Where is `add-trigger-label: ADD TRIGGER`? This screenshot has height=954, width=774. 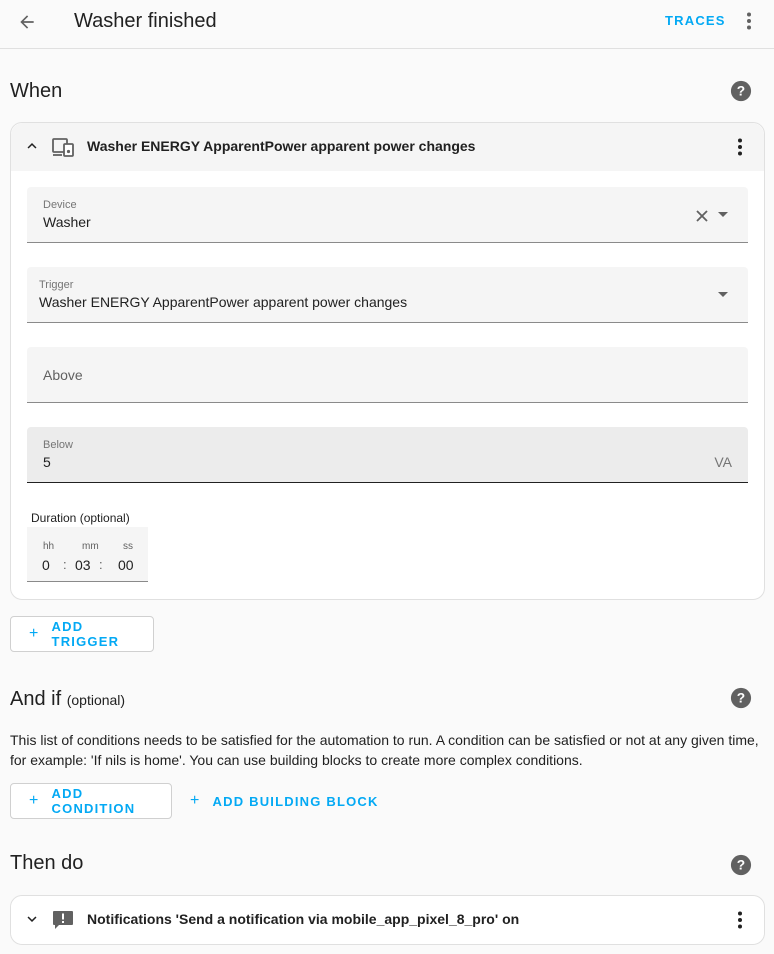
add-trigger-label: ADD TRIGGER is located at coordinates (85, 634).